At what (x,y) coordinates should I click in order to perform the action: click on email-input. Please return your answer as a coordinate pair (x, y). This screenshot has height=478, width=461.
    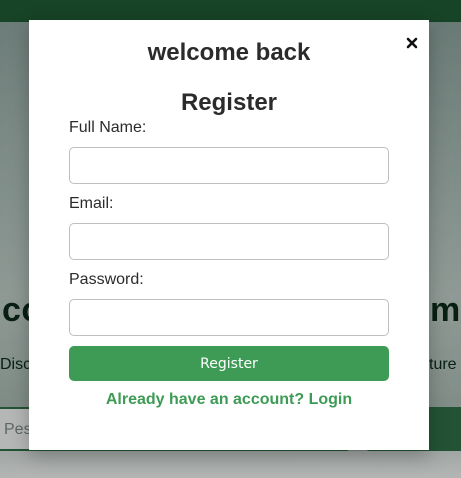
    Looking at the image, I should click on (229, 241).